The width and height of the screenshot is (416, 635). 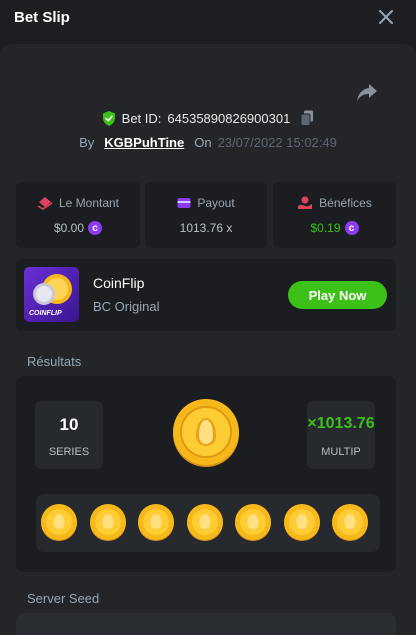 I want to click on page-title: Bet Slip, so click(x=42, y=17).